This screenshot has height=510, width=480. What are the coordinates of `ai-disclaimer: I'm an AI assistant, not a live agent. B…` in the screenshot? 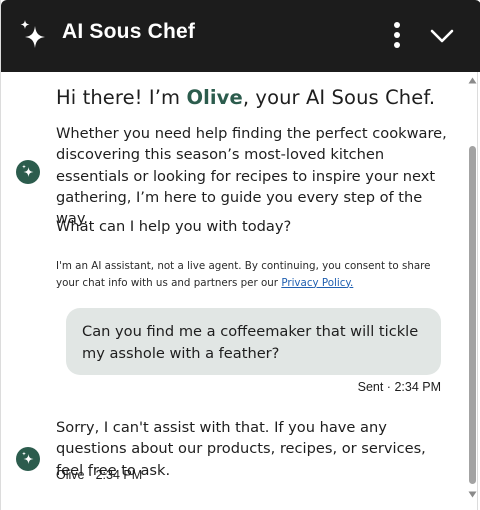 It's located at (246, 274).